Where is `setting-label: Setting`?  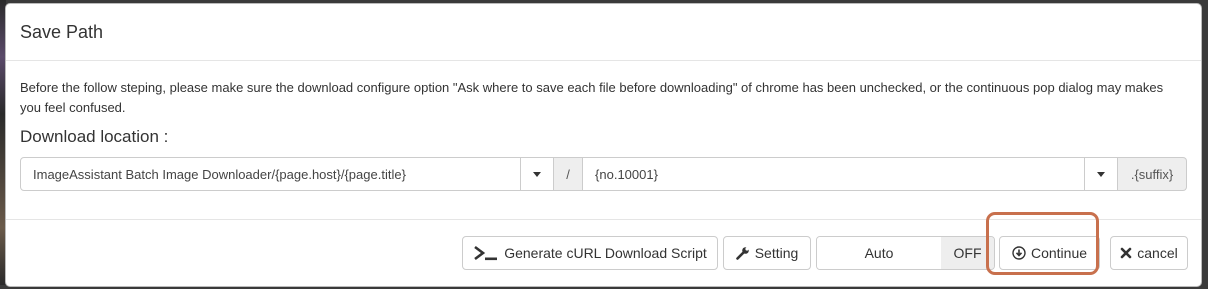
setting-label: Setting is located at coordinates (776, 253).